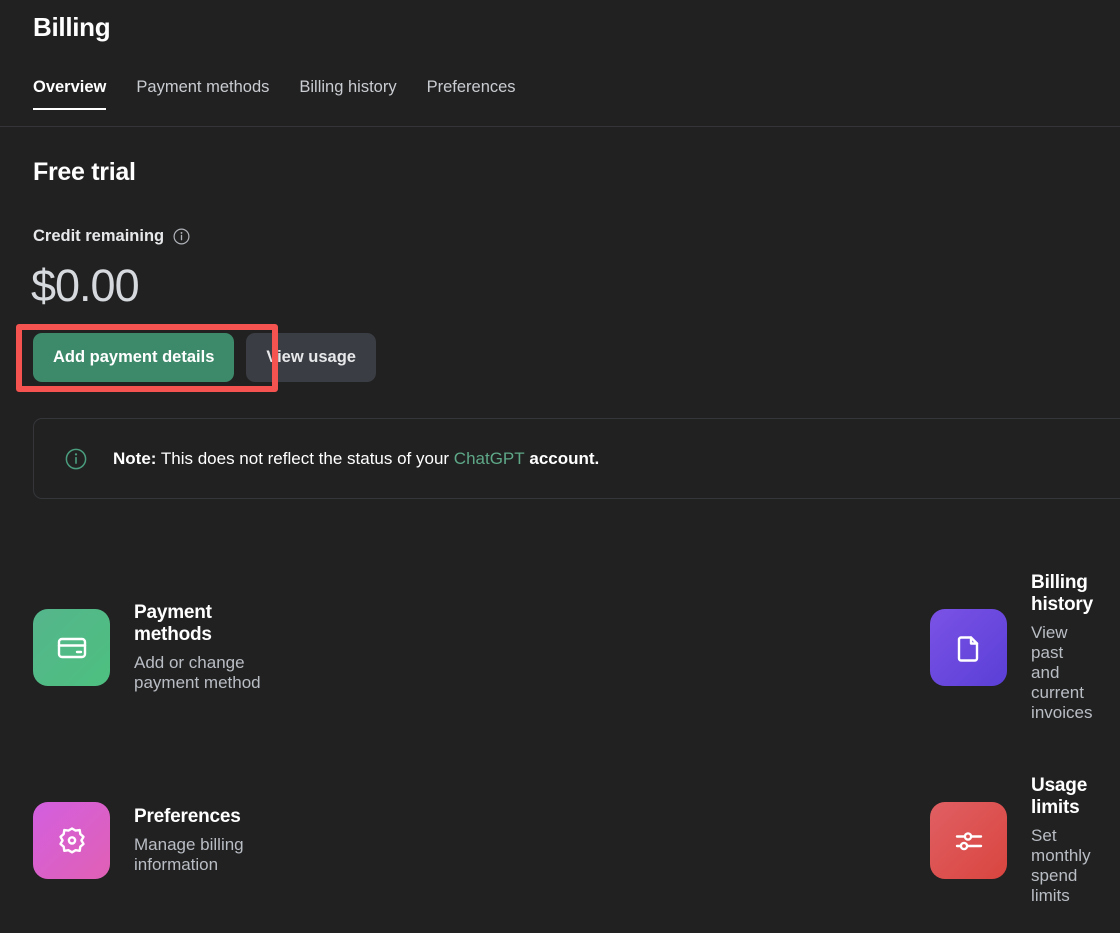 The height and width of the screenshot is (933, 1120). I want to click on card-title: Payment methods, so click(173, 623).